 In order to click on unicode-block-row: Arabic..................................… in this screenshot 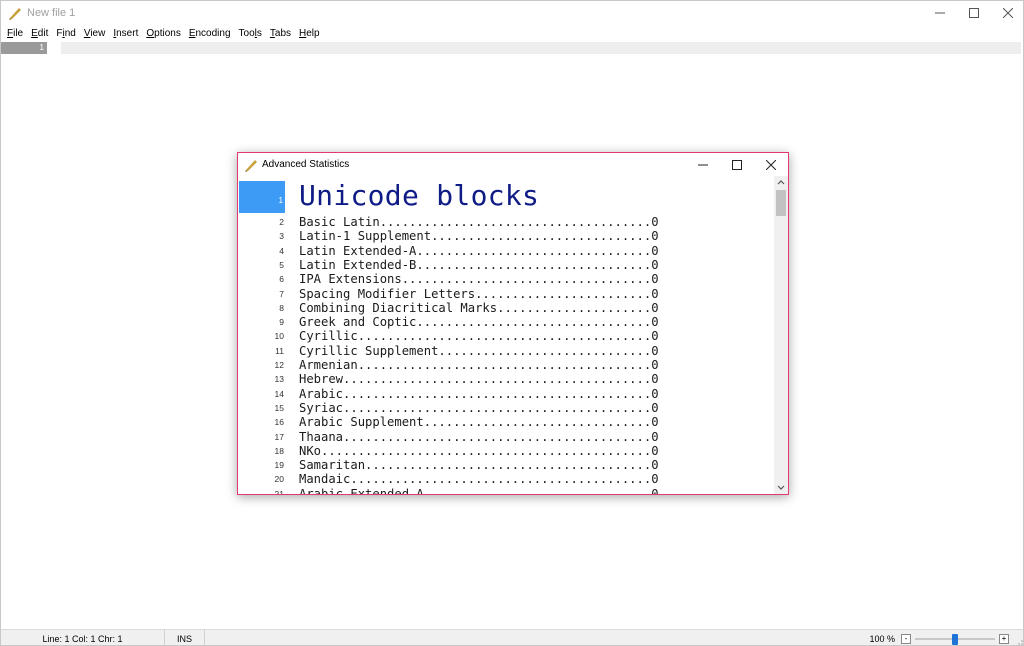, I will do `click(479, 393)`.